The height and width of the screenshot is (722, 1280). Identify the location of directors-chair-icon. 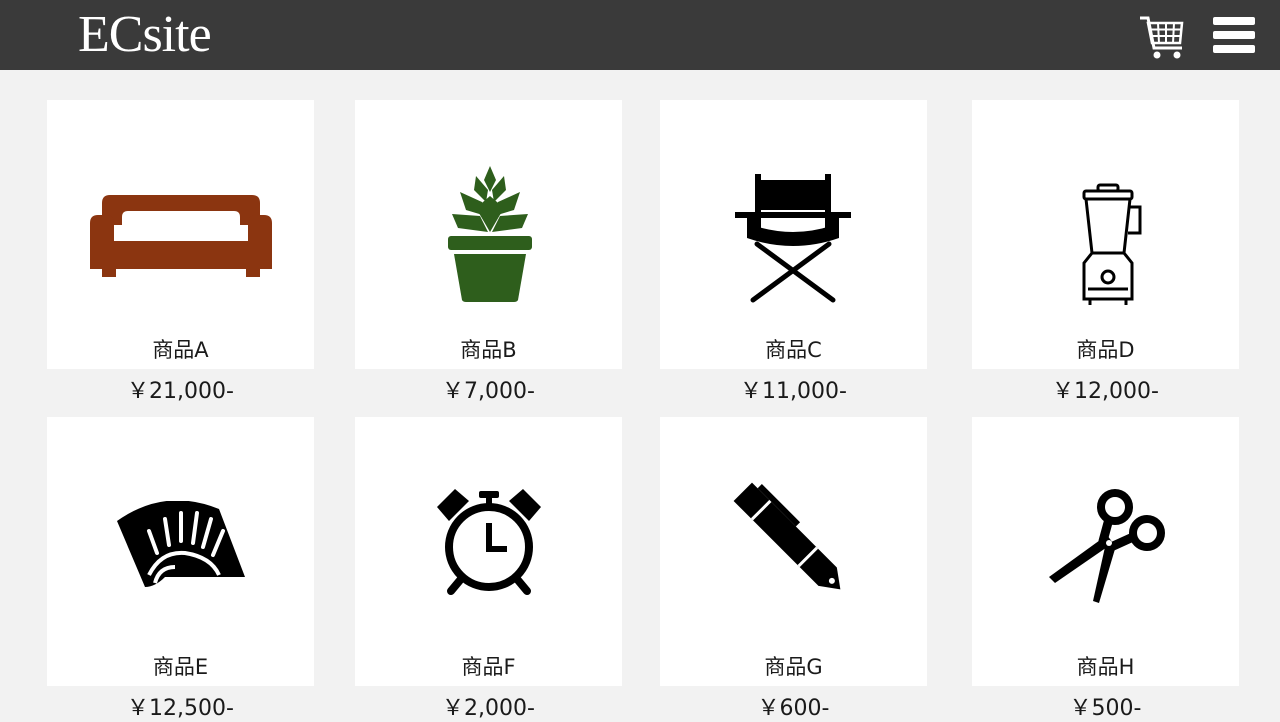
(793, 238).